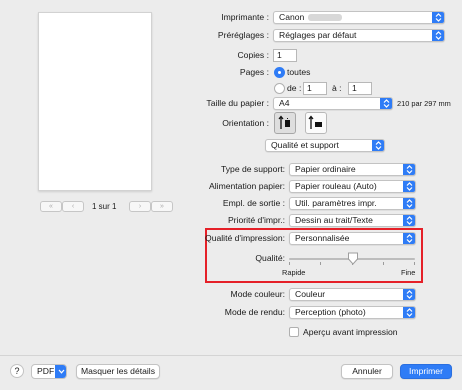 This screenshot has height=390, width=462. What do you see at coordinates (253, 55) in the screenshot?
I see `copies-label: Copies :` at bounding box center [253, 55].